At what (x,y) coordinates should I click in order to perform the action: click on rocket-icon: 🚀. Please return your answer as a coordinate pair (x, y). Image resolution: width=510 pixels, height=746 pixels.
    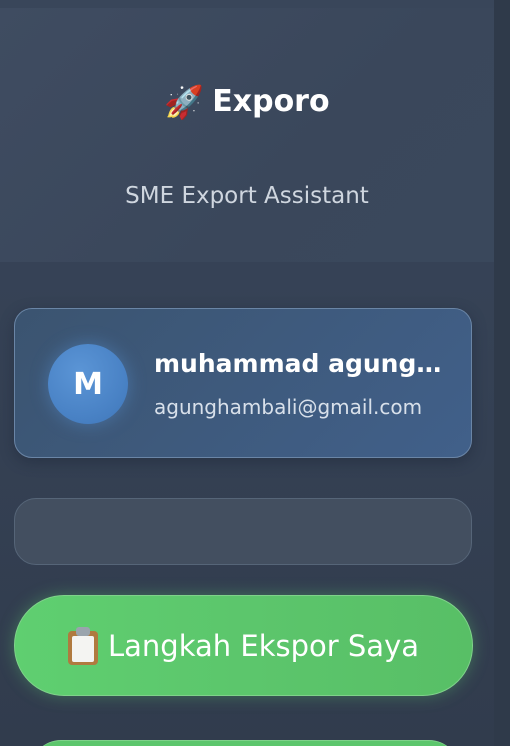
    Looking at the image, I should click on (184, 101).